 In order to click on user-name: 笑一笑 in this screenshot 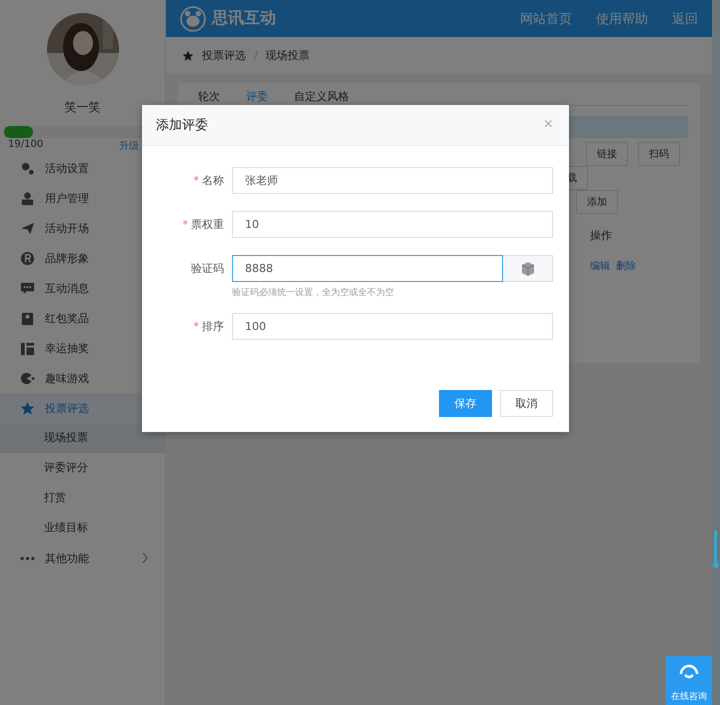, I will do `click(83, 107)`.